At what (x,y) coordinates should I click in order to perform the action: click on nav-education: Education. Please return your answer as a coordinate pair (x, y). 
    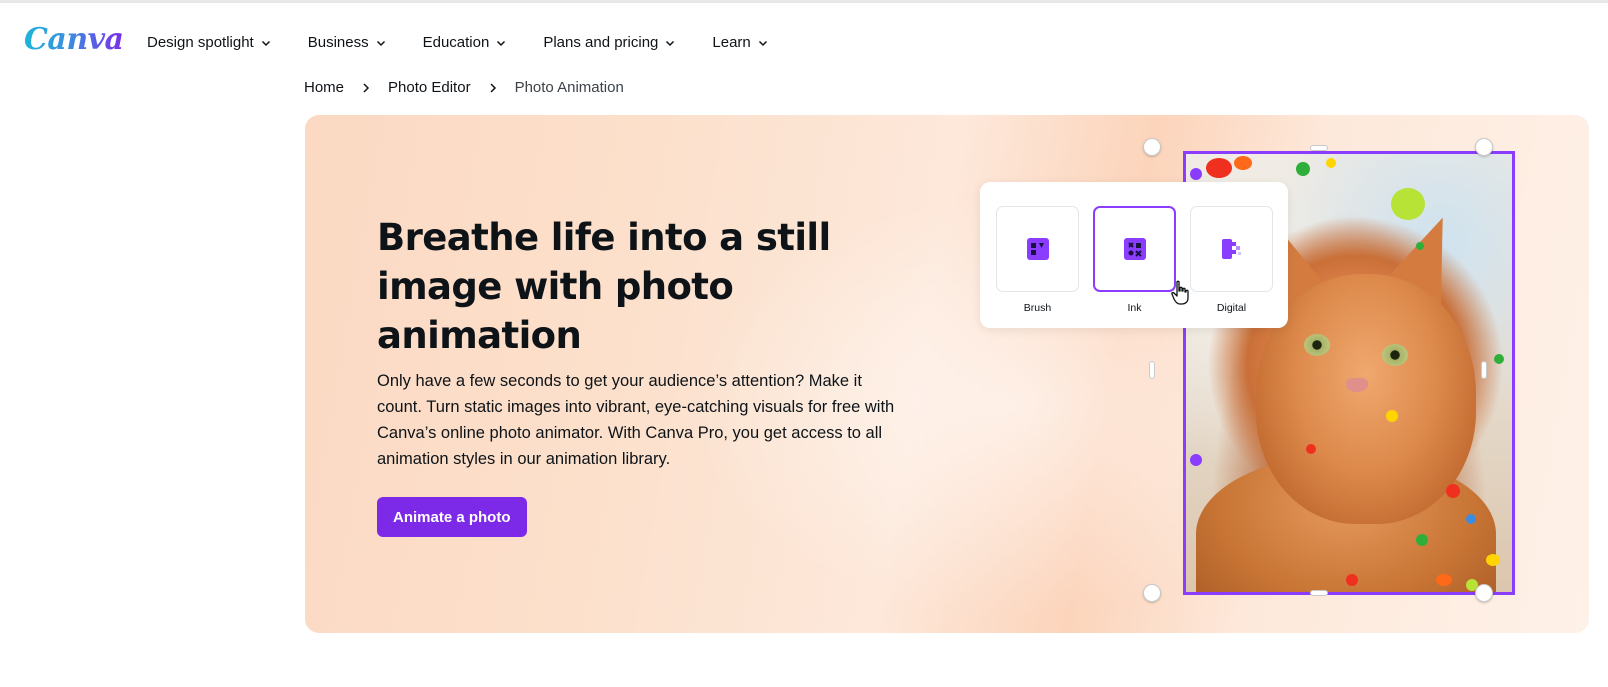
    Looking at the image, I should click on (465, 42).